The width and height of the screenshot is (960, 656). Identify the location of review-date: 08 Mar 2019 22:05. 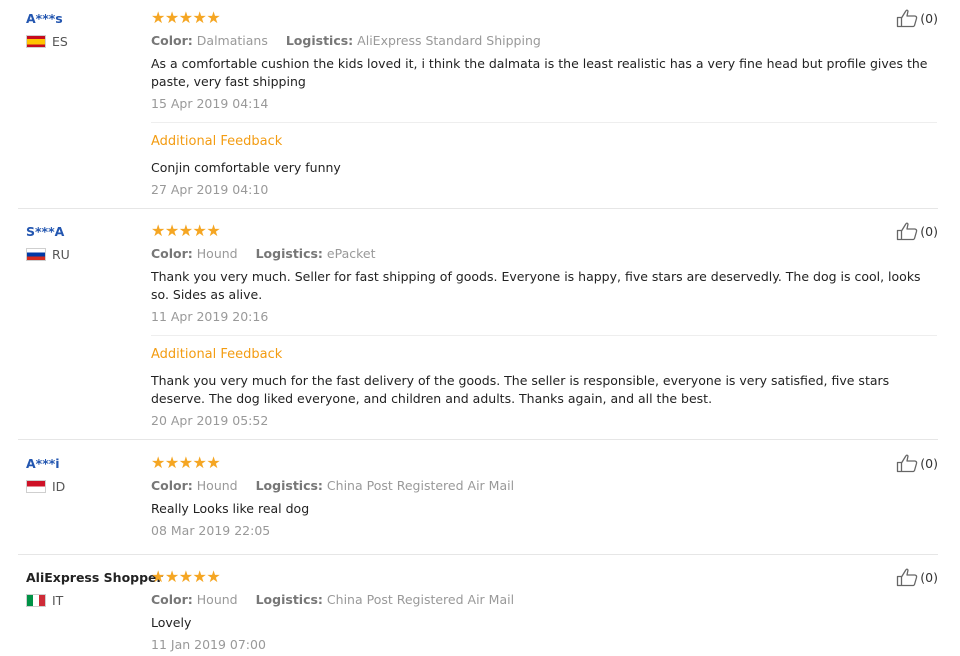
(211, 530).